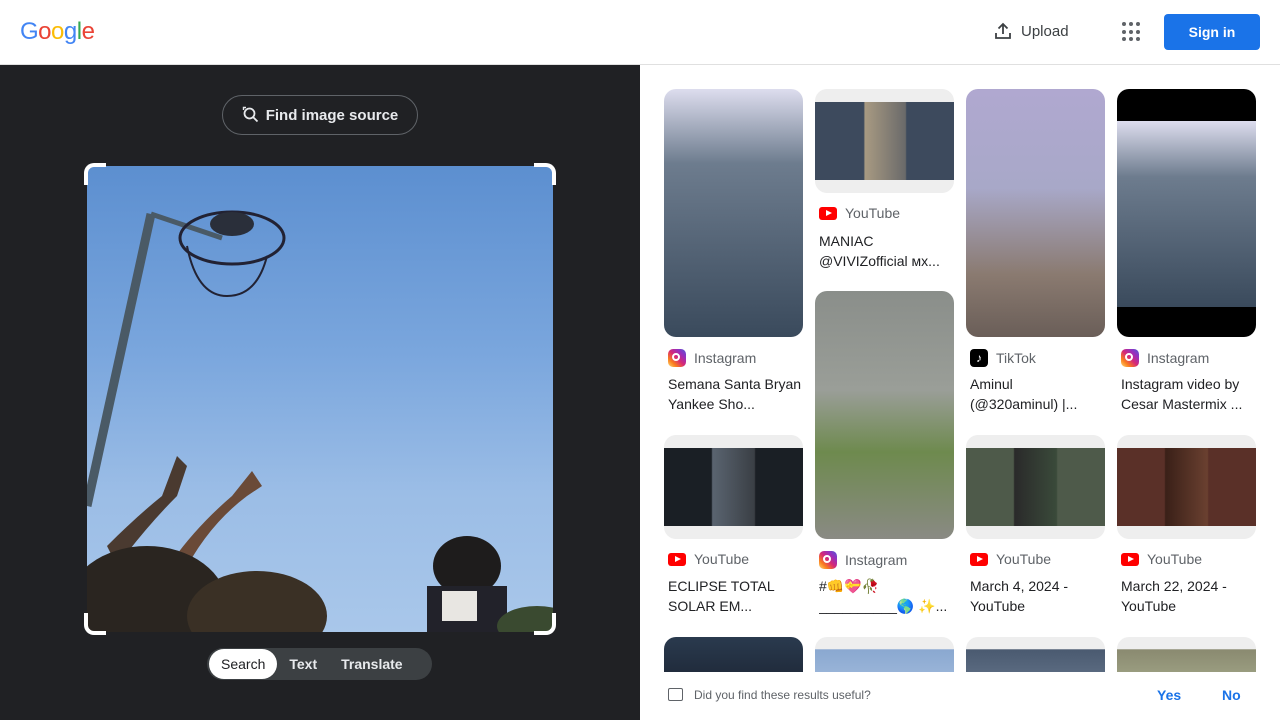 The width and height of the screenshot is (1280, 720). I want to click on feedback-yes-button: Yes, so click(1169, 695).